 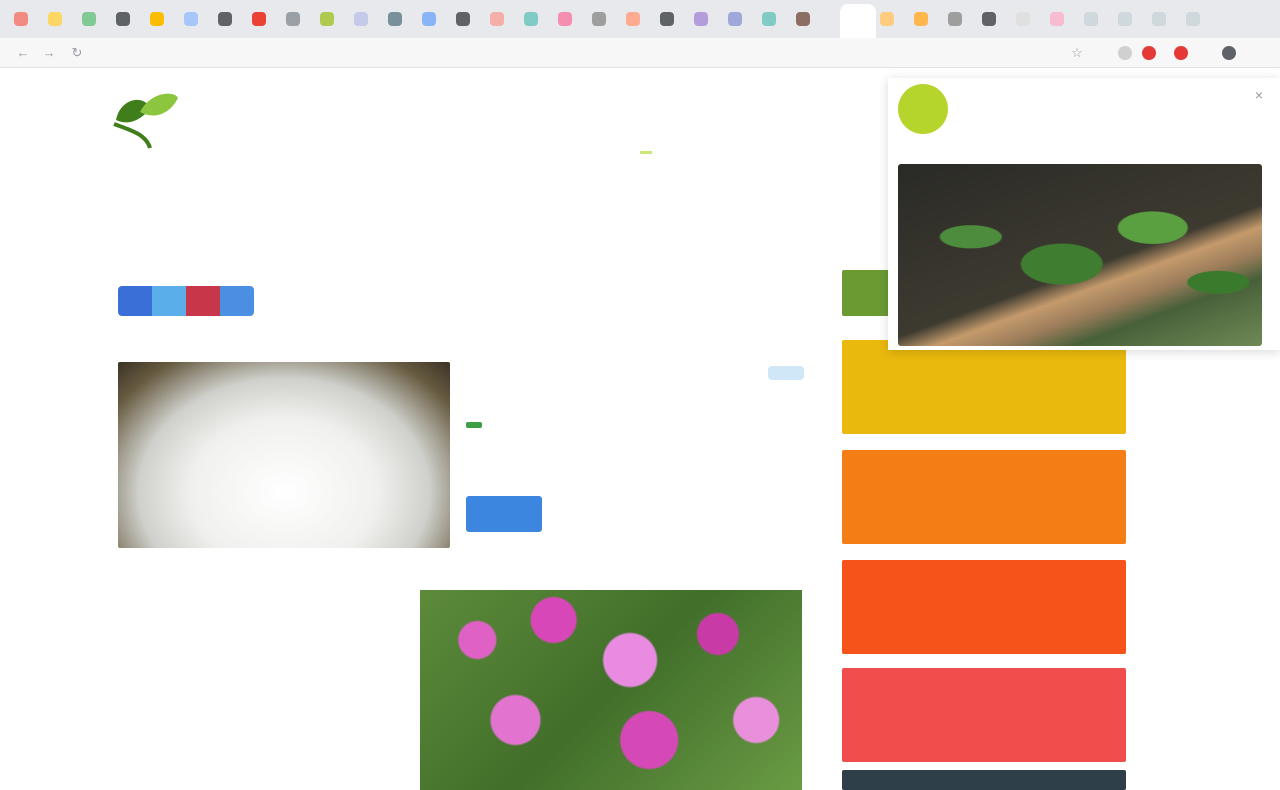 What do you see at coordinates (237, 301) in the screenshot?
I see `email-share-button` at bounding box center [237, 301].